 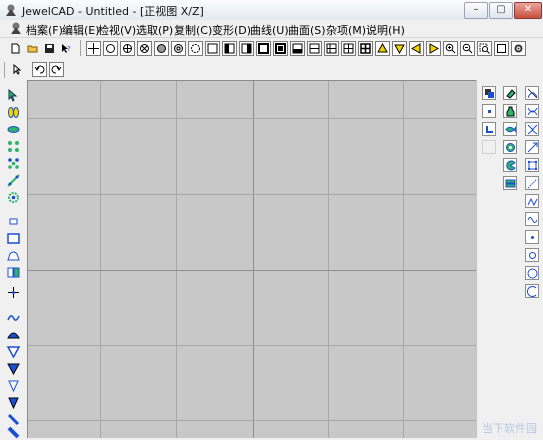 I want to click on toolbar-separator, so click(x=80, y=48).